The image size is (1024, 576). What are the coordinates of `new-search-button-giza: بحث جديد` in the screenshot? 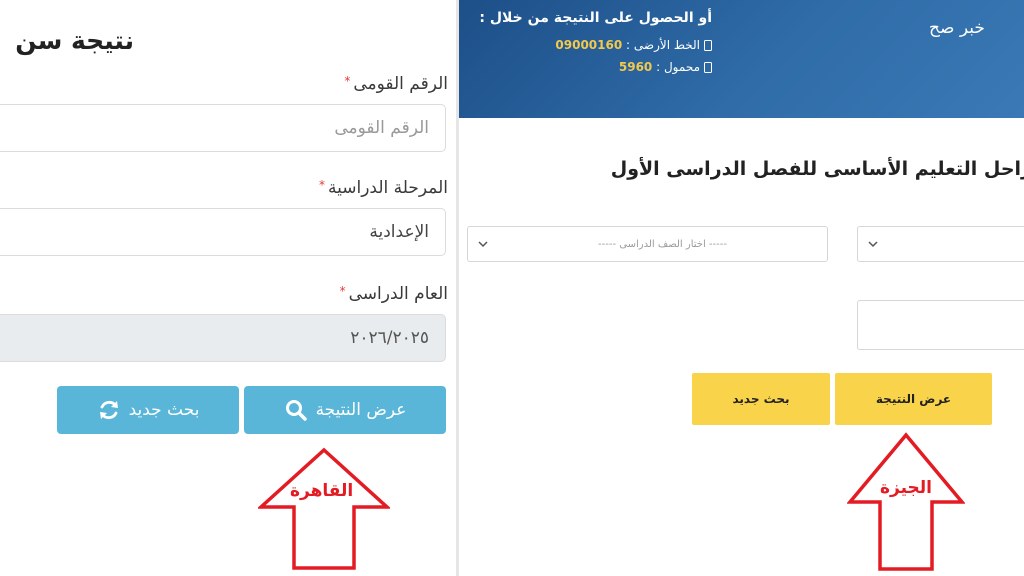 It's located at (761, 399).